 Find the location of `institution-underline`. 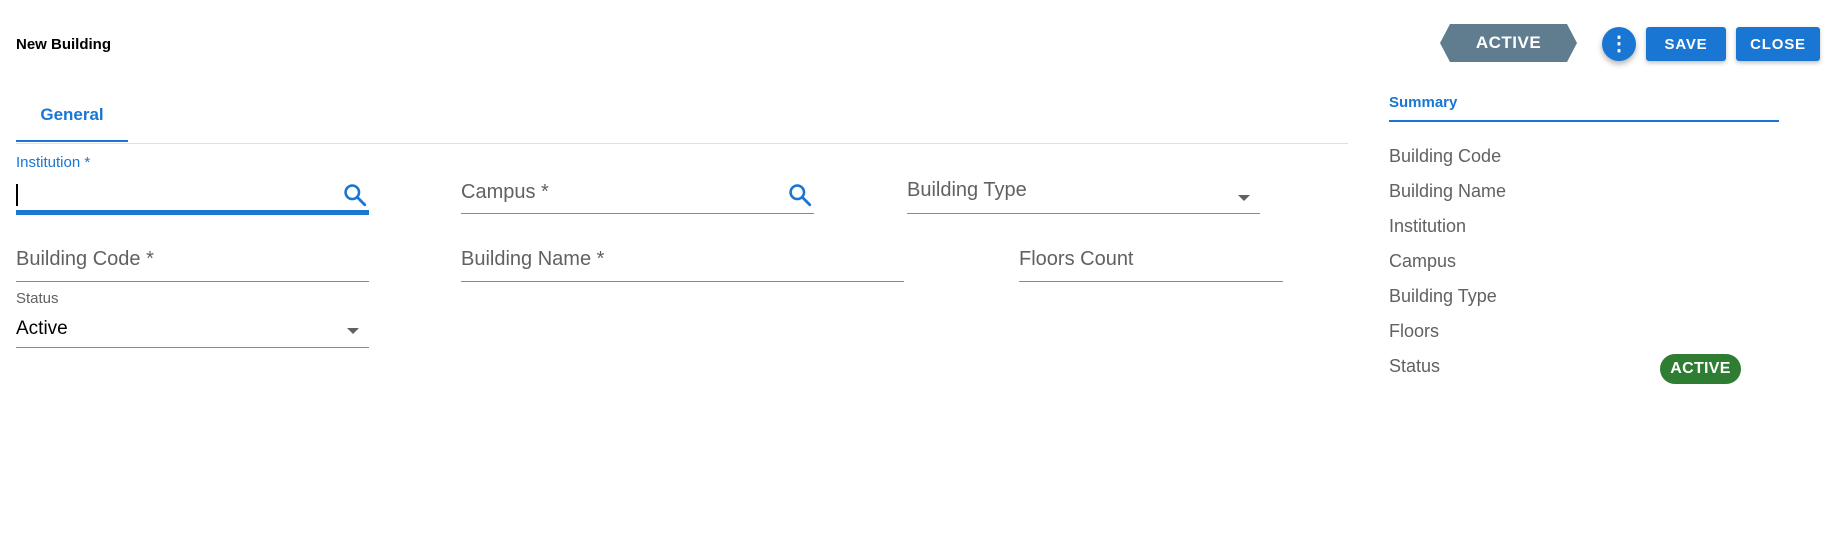

institution-underline is located at coordinates (192, 212).